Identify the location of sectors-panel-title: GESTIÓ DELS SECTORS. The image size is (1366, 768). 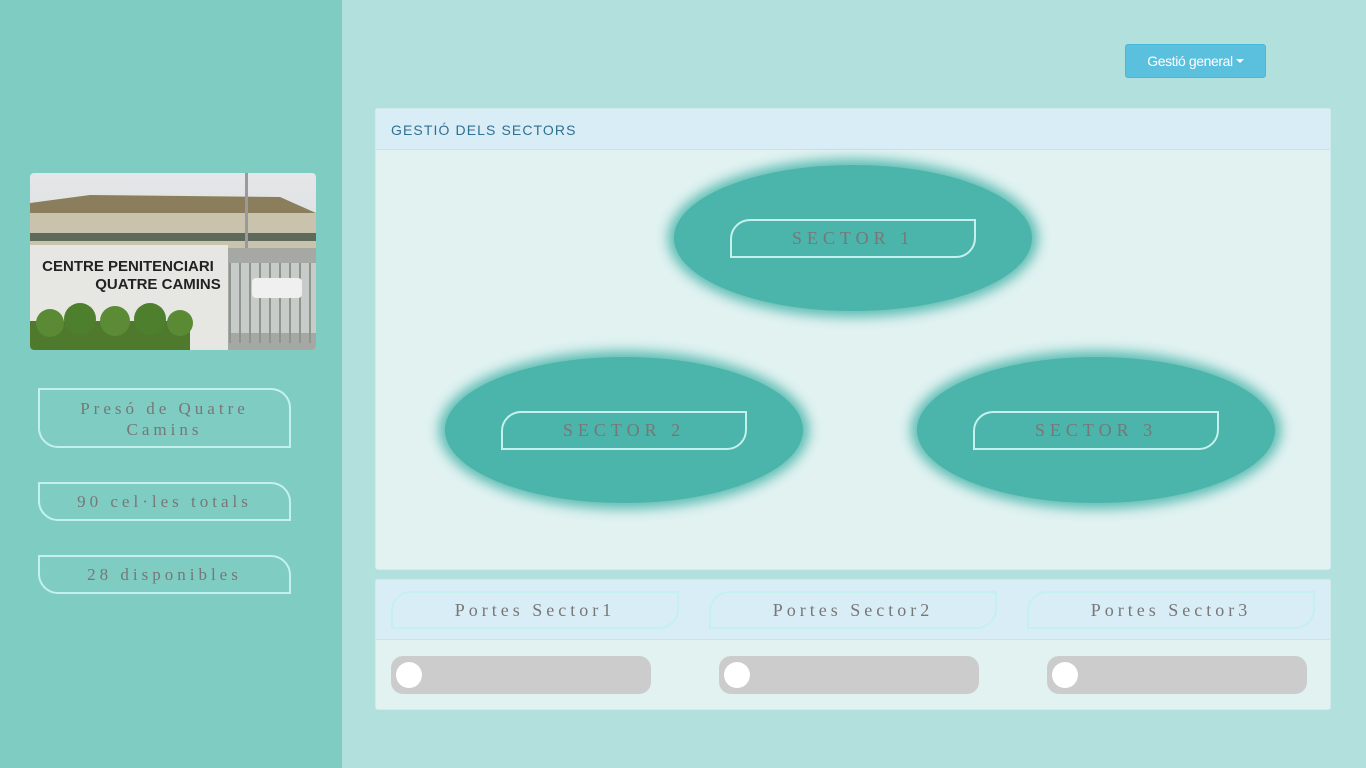
(853, 129).